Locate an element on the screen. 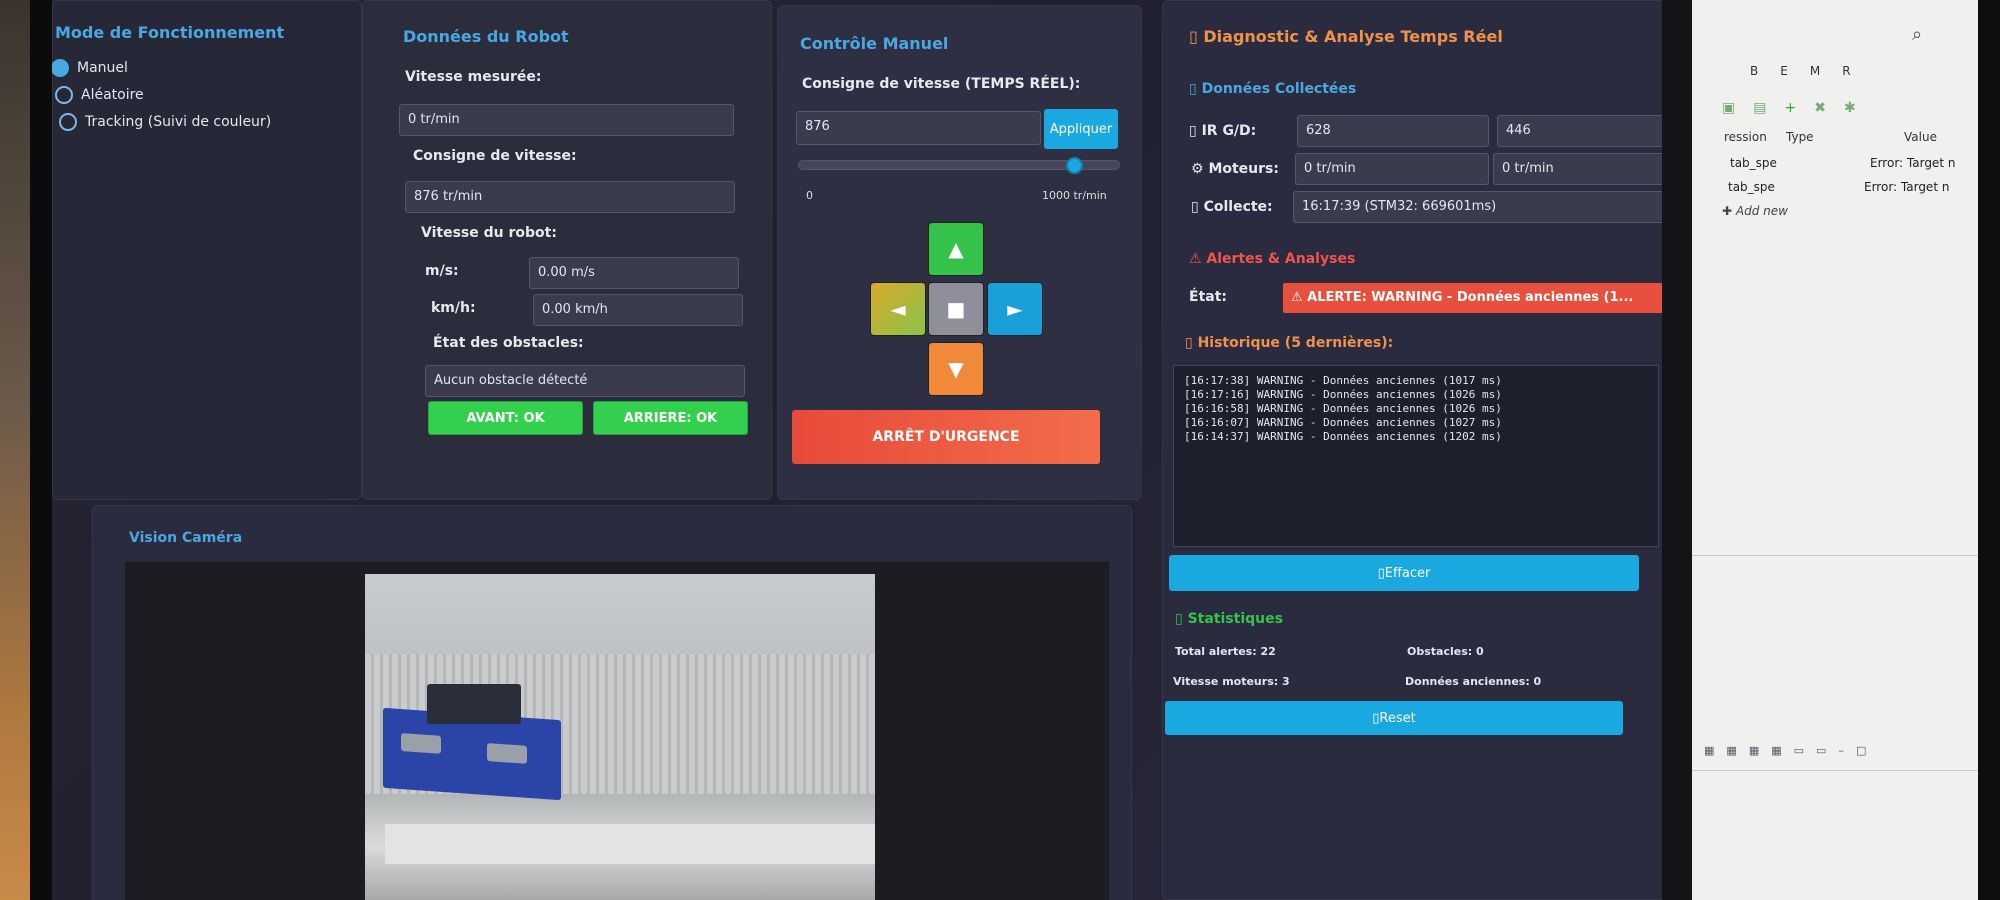 The width and height of the screenshot is (2000, 900). motor-speed-stat: Vitesse moteurs: 3 is located at coordinates (1231, 681).